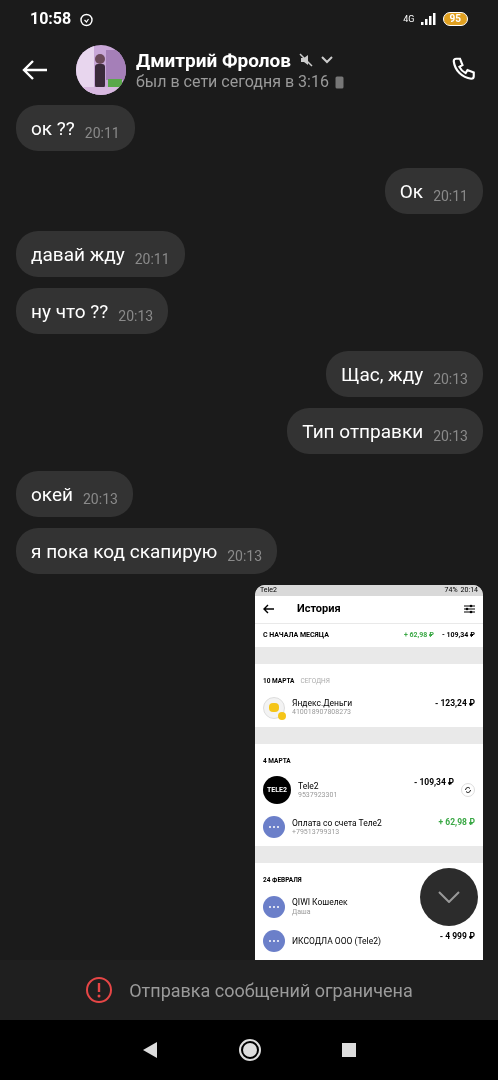 This screenshot has height=1080, width=498. I want to click on back-nav-icon, so click(150, 1050).